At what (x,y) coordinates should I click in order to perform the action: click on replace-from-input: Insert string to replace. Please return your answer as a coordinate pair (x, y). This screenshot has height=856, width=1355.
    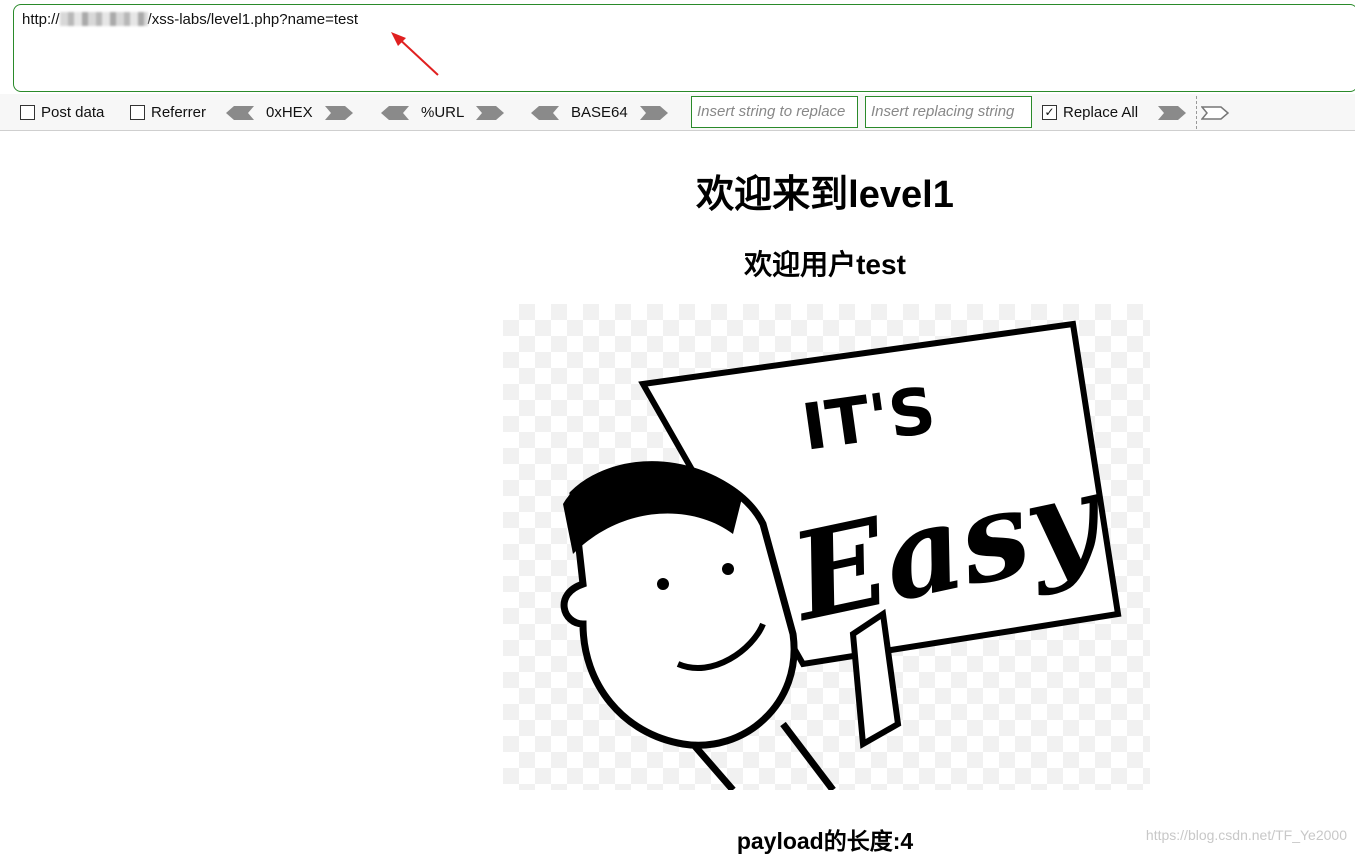
    Looking at the image, I should click on (774, 112).